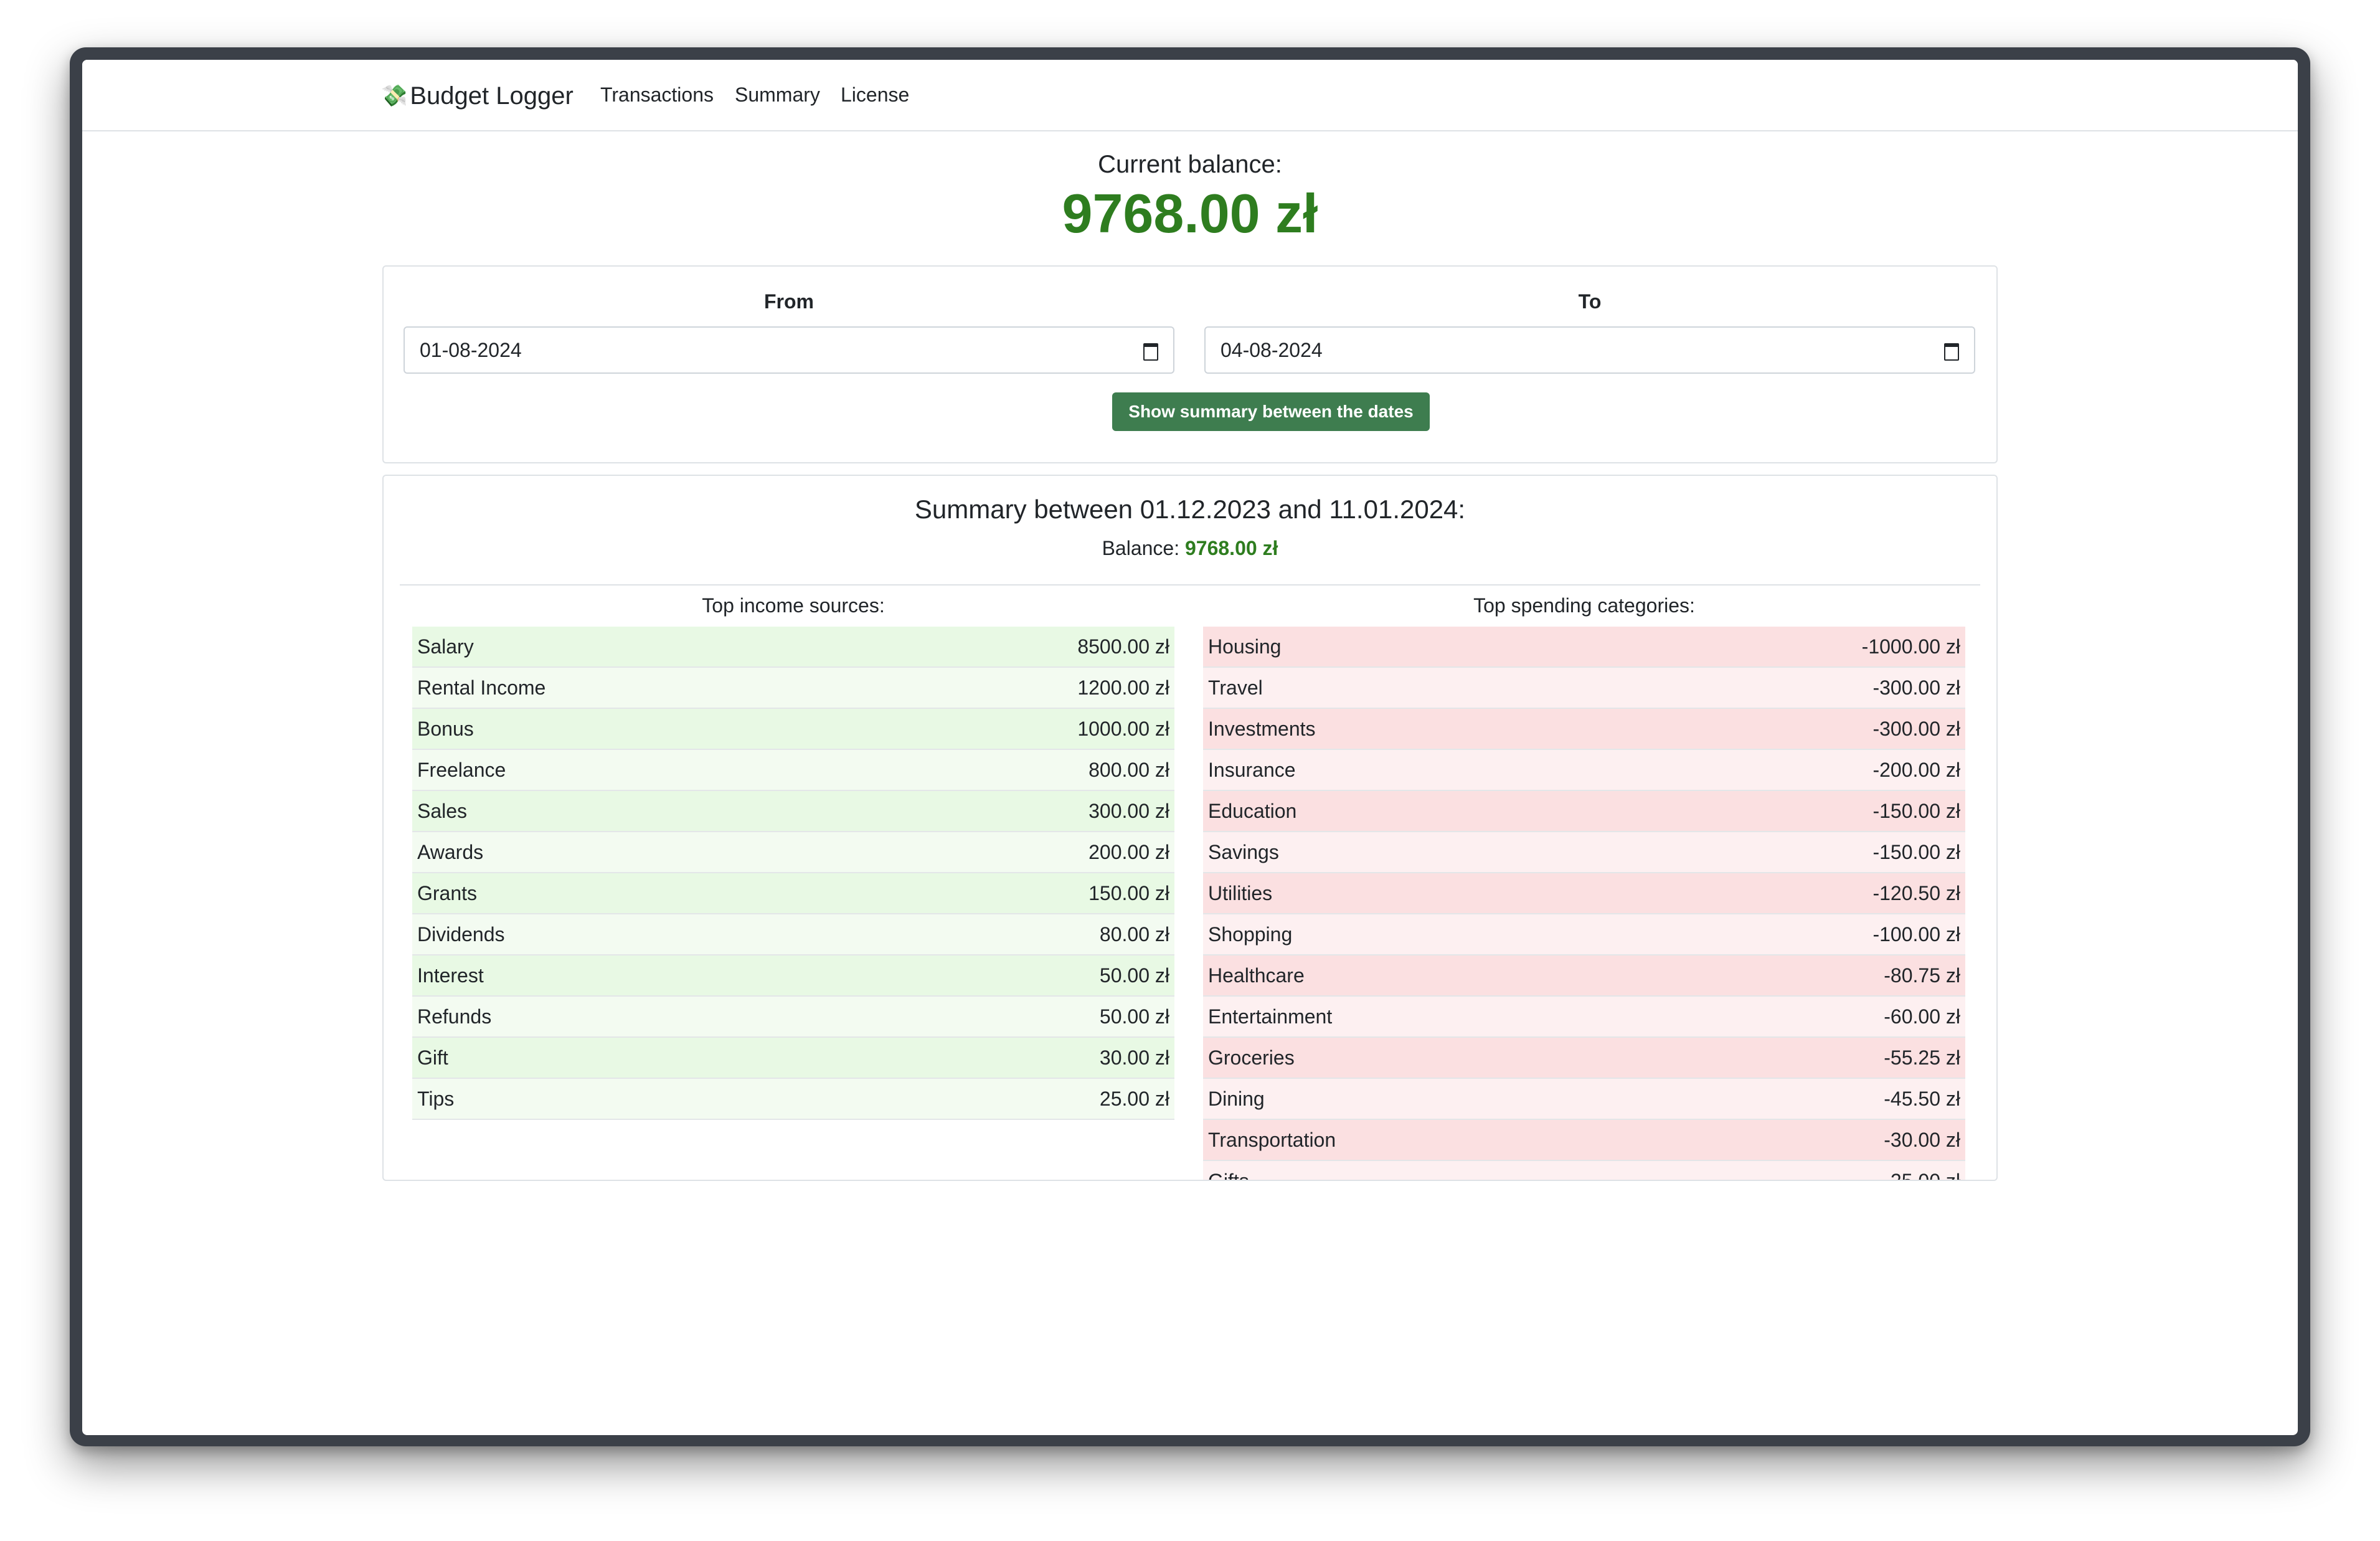 Image resolution: width=2380 pixels, height=1541 pixels. What do you see at coordinates (481, 687) in the screenshot?
I see `category-name: Rental Income` at bounding box center [481, 687].